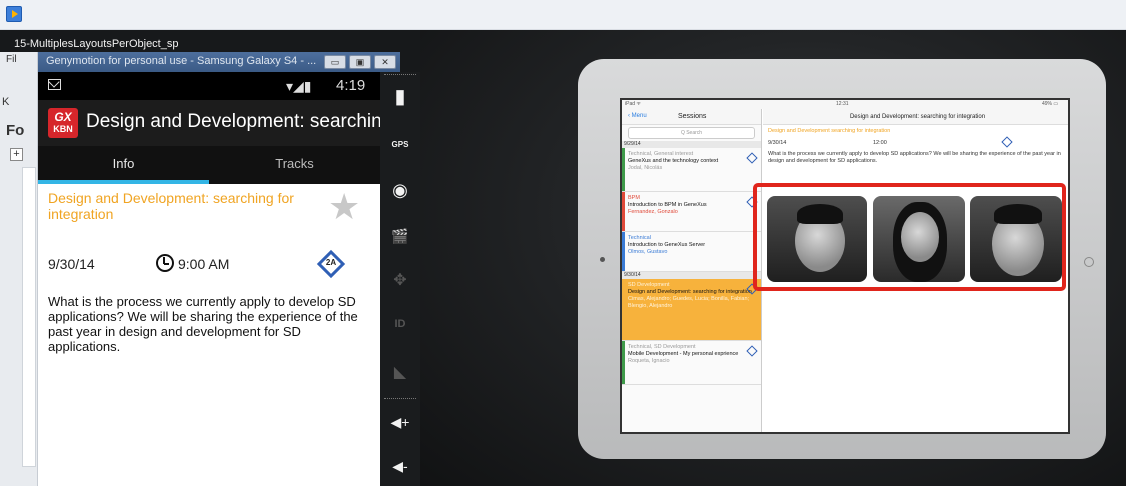 This screenshot has width=1126, height=486. What do you see at coordinates (842, 104) in the screenshot?
I see `ipad-status-time: 12:31` at bounding box center [842, 104].